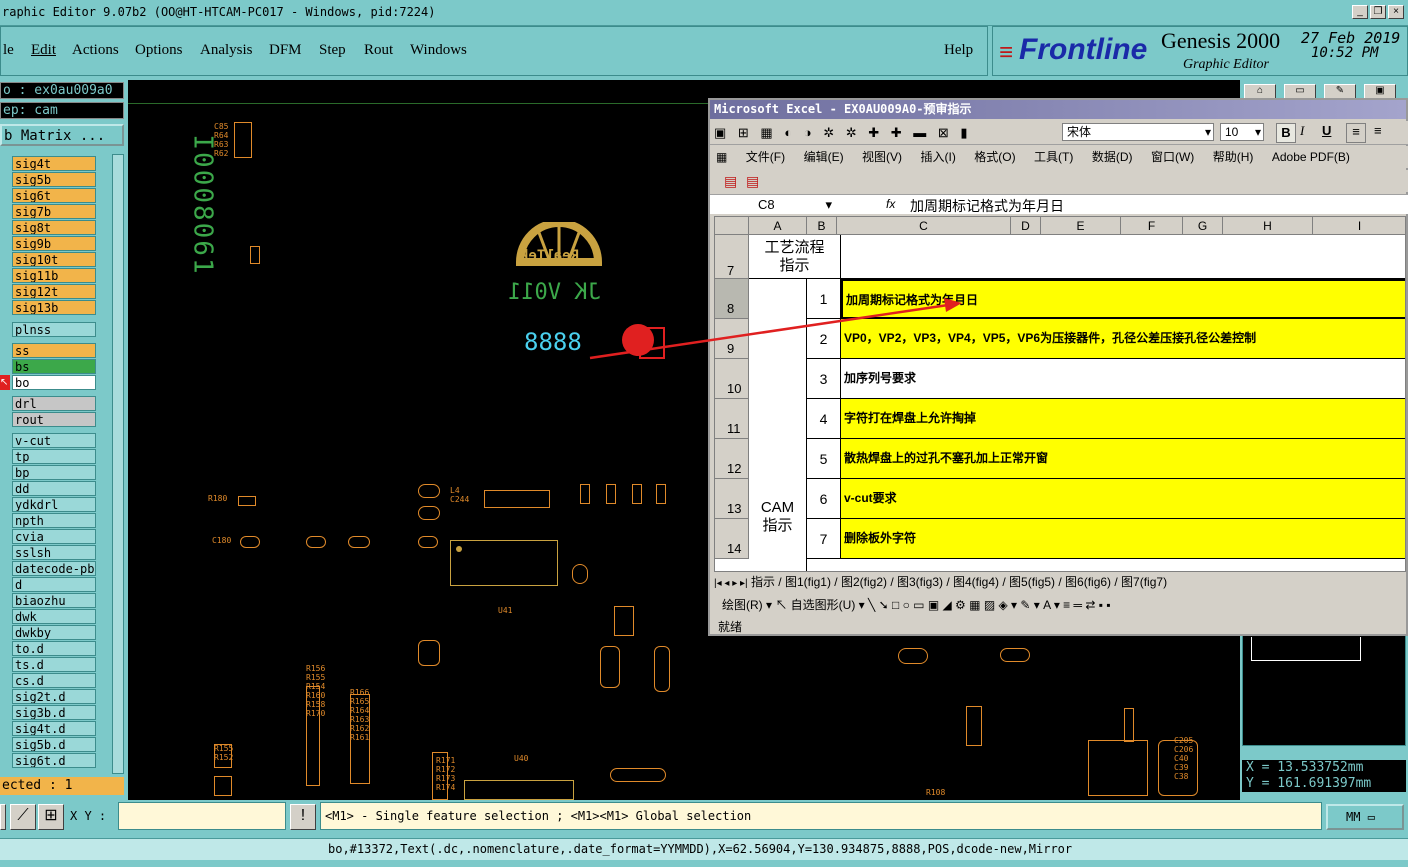  Describe the element at coordinates (994, 157) in the screenshot. I see `excel-menu-format: 格式(O)` at that location.